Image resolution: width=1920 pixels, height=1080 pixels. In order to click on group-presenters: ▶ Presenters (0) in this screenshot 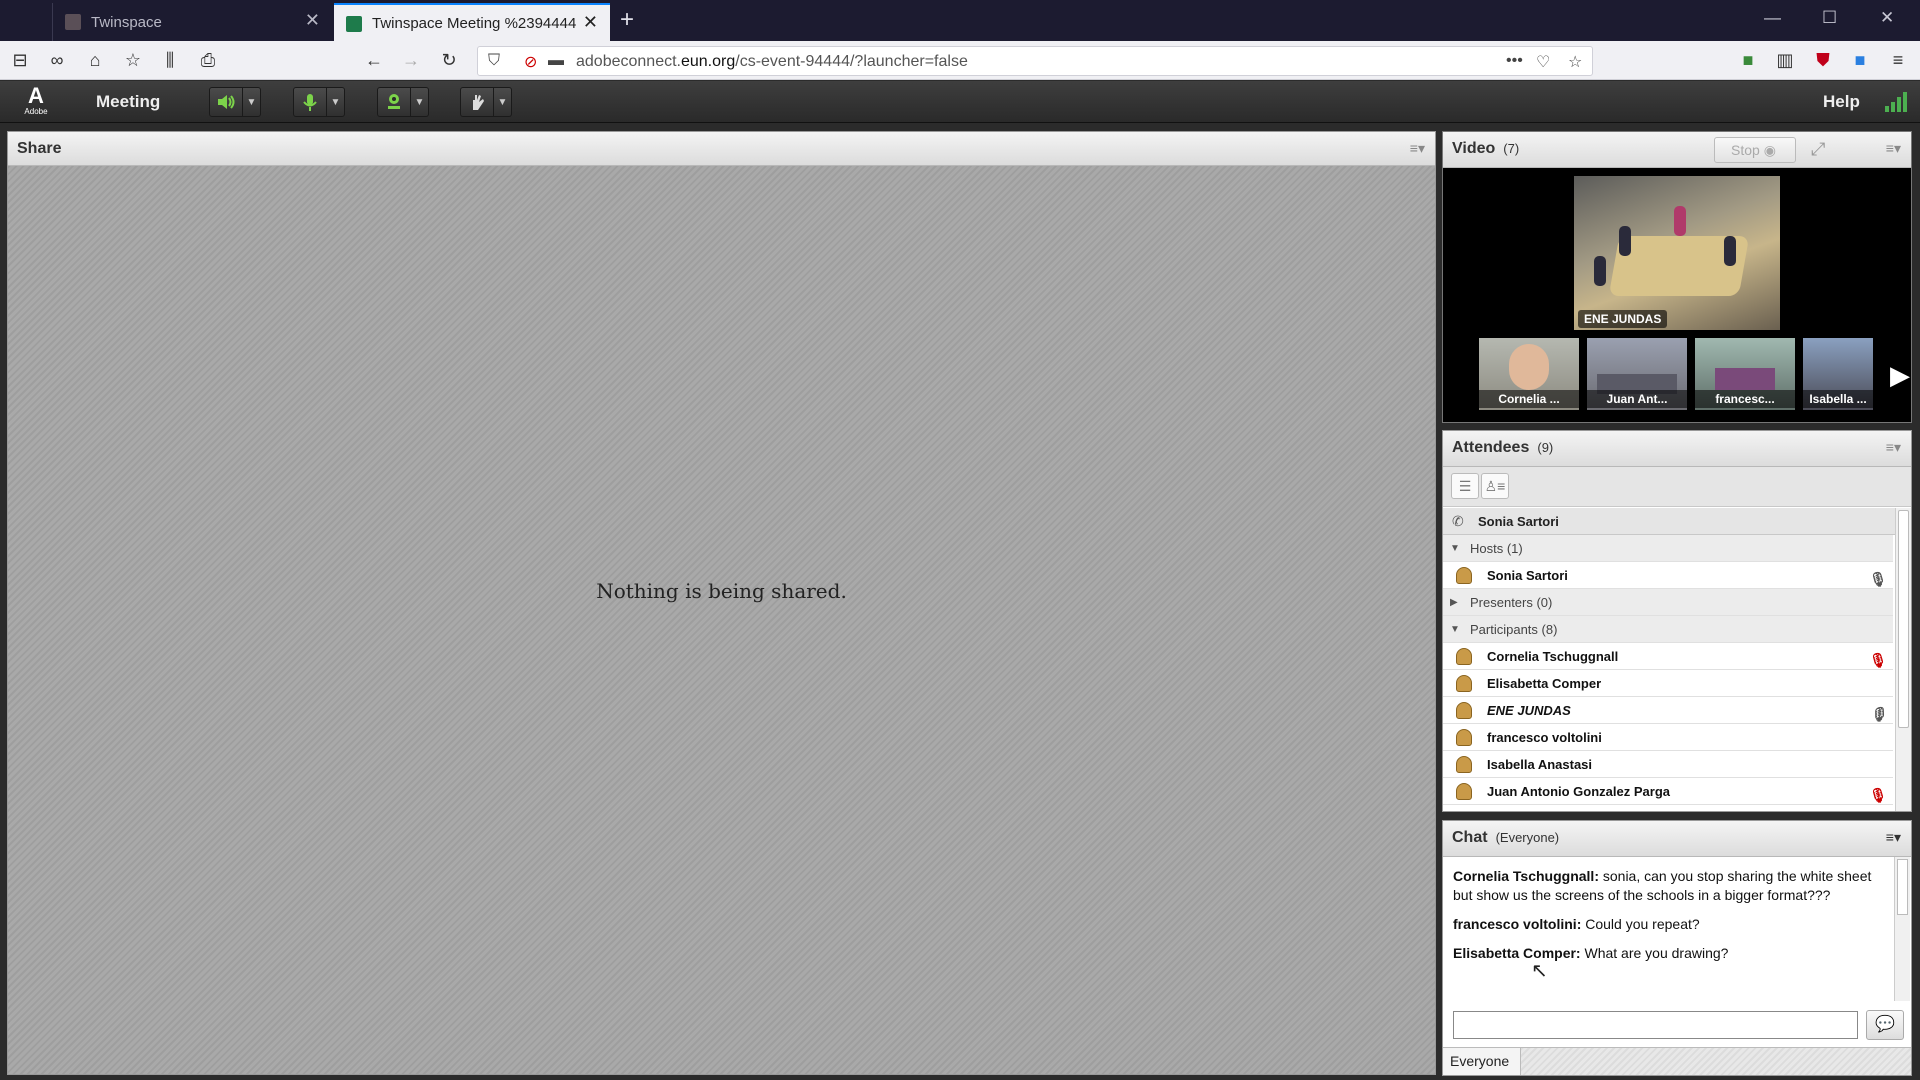, I will do `click(1668, 602)`.